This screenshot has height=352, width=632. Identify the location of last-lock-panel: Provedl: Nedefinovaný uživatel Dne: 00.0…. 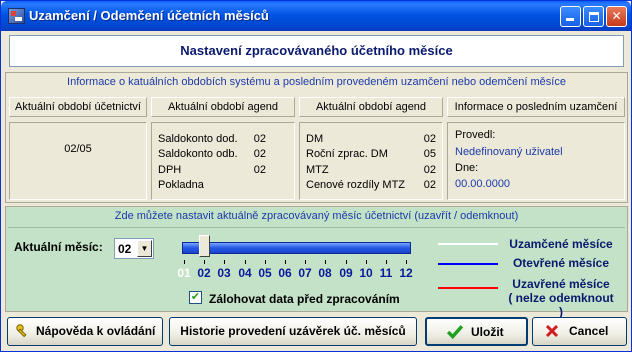
(536, 161).